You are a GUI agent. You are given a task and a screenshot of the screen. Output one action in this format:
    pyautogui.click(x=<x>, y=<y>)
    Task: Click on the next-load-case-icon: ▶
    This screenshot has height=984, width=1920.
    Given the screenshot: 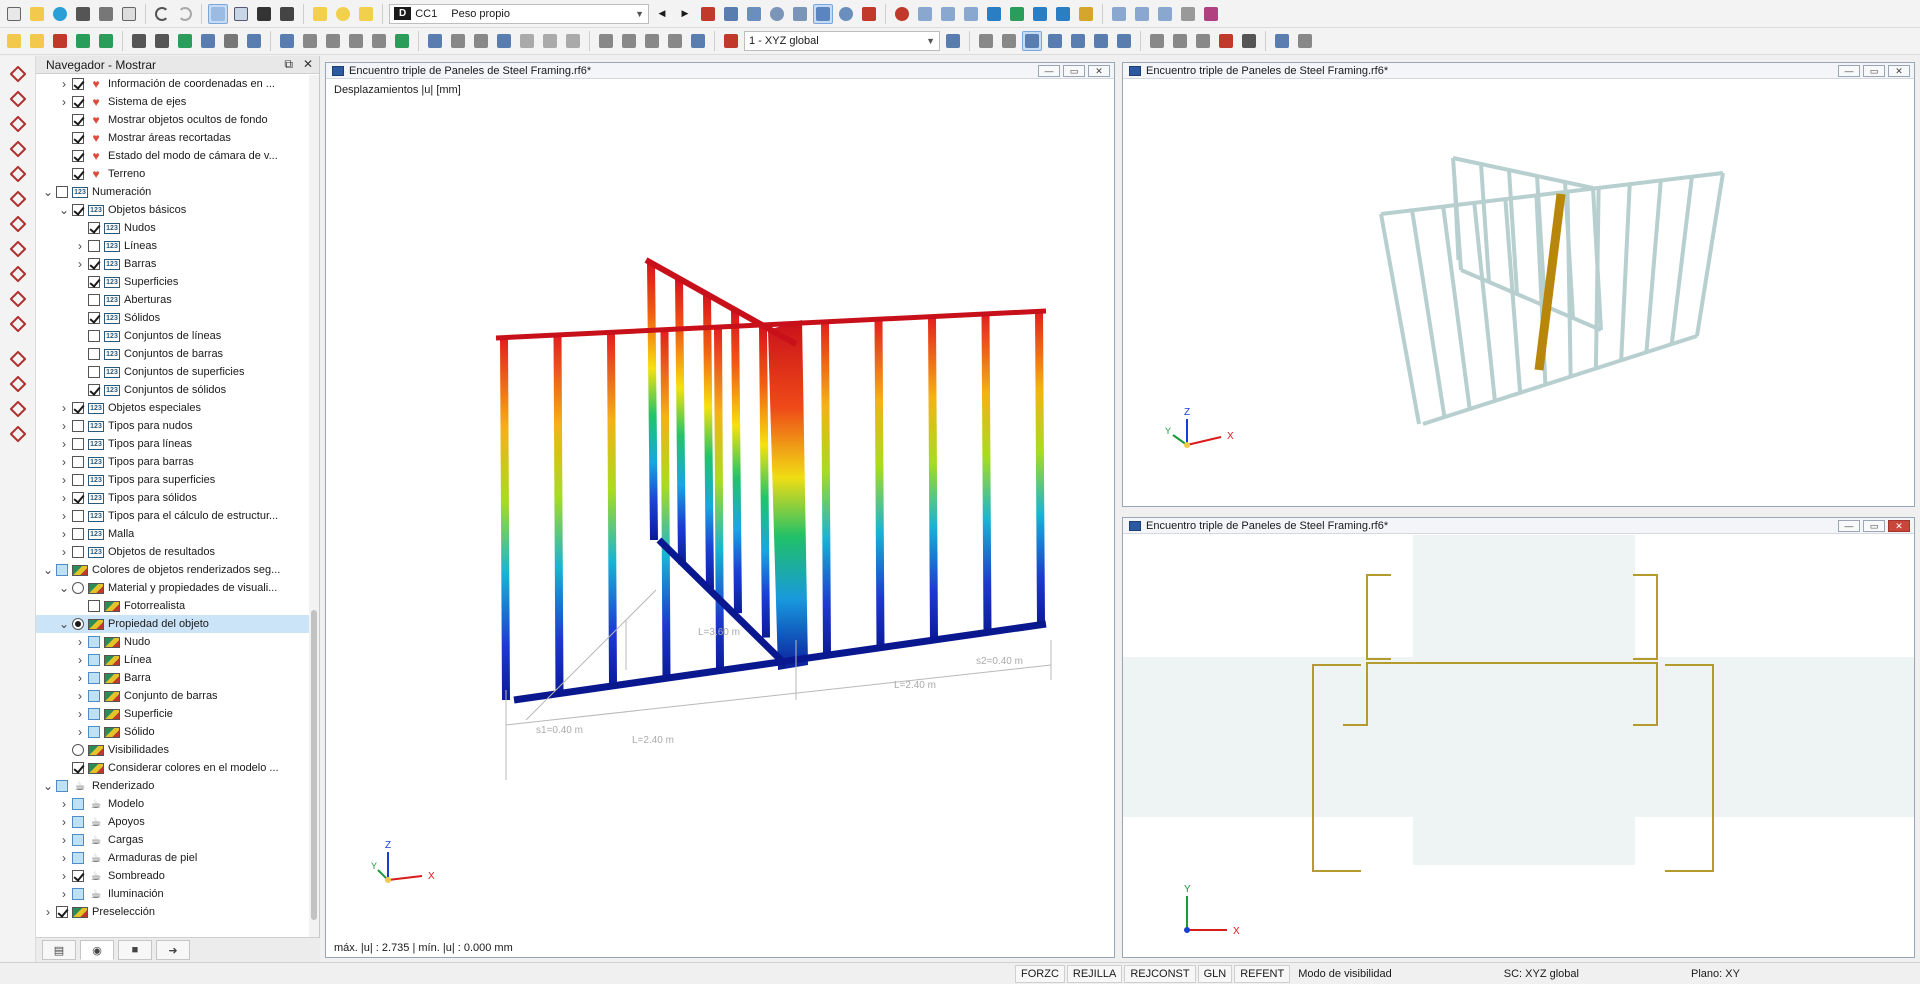 What is the action you would take?
    pyautogui.click(x=685, y=14)
    